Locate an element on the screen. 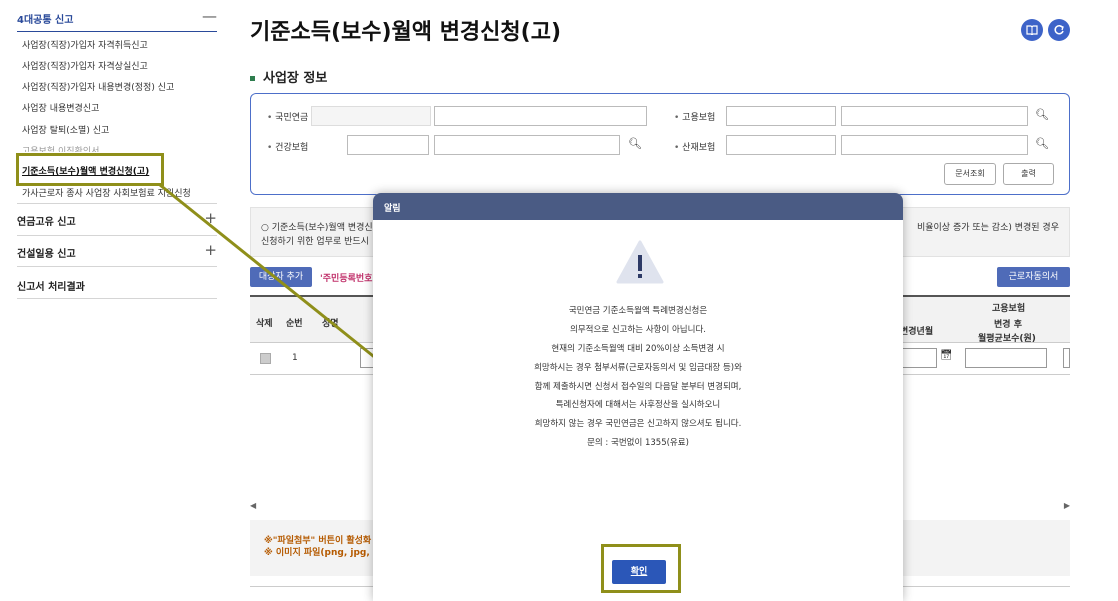 Image resolution: width=1118 pixels, height=601 pixels. message-line: 함께 제출하시면 신청서 접수일의 다음달 분부터 변경되며, is located at coordinates (638, 386).